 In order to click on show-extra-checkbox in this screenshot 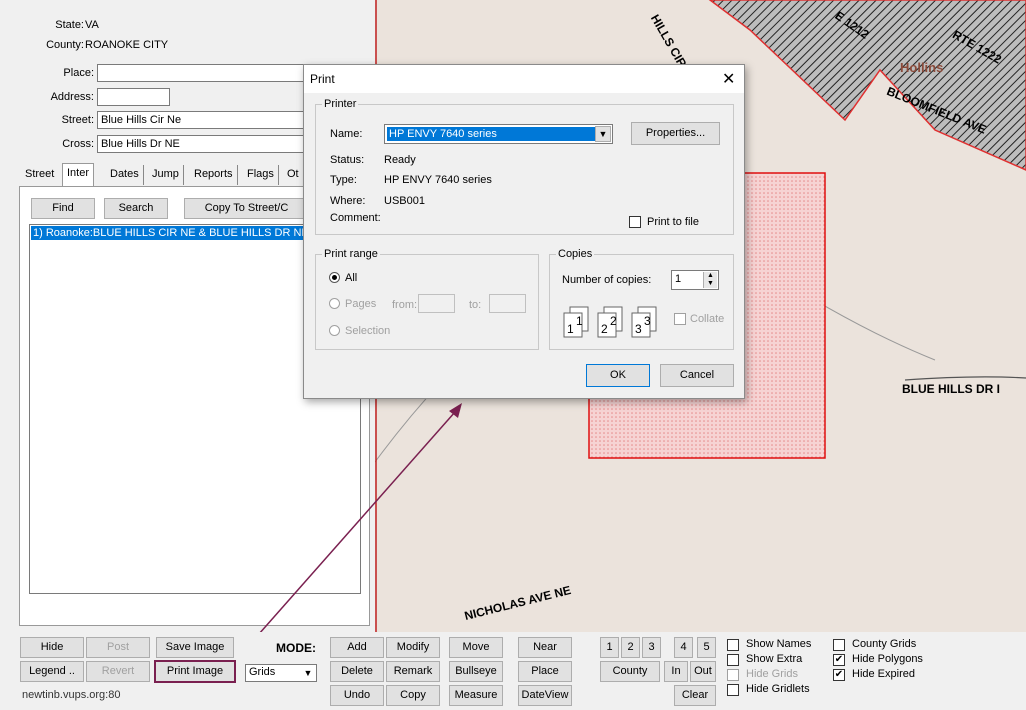, I will do `click(733, 660)`.